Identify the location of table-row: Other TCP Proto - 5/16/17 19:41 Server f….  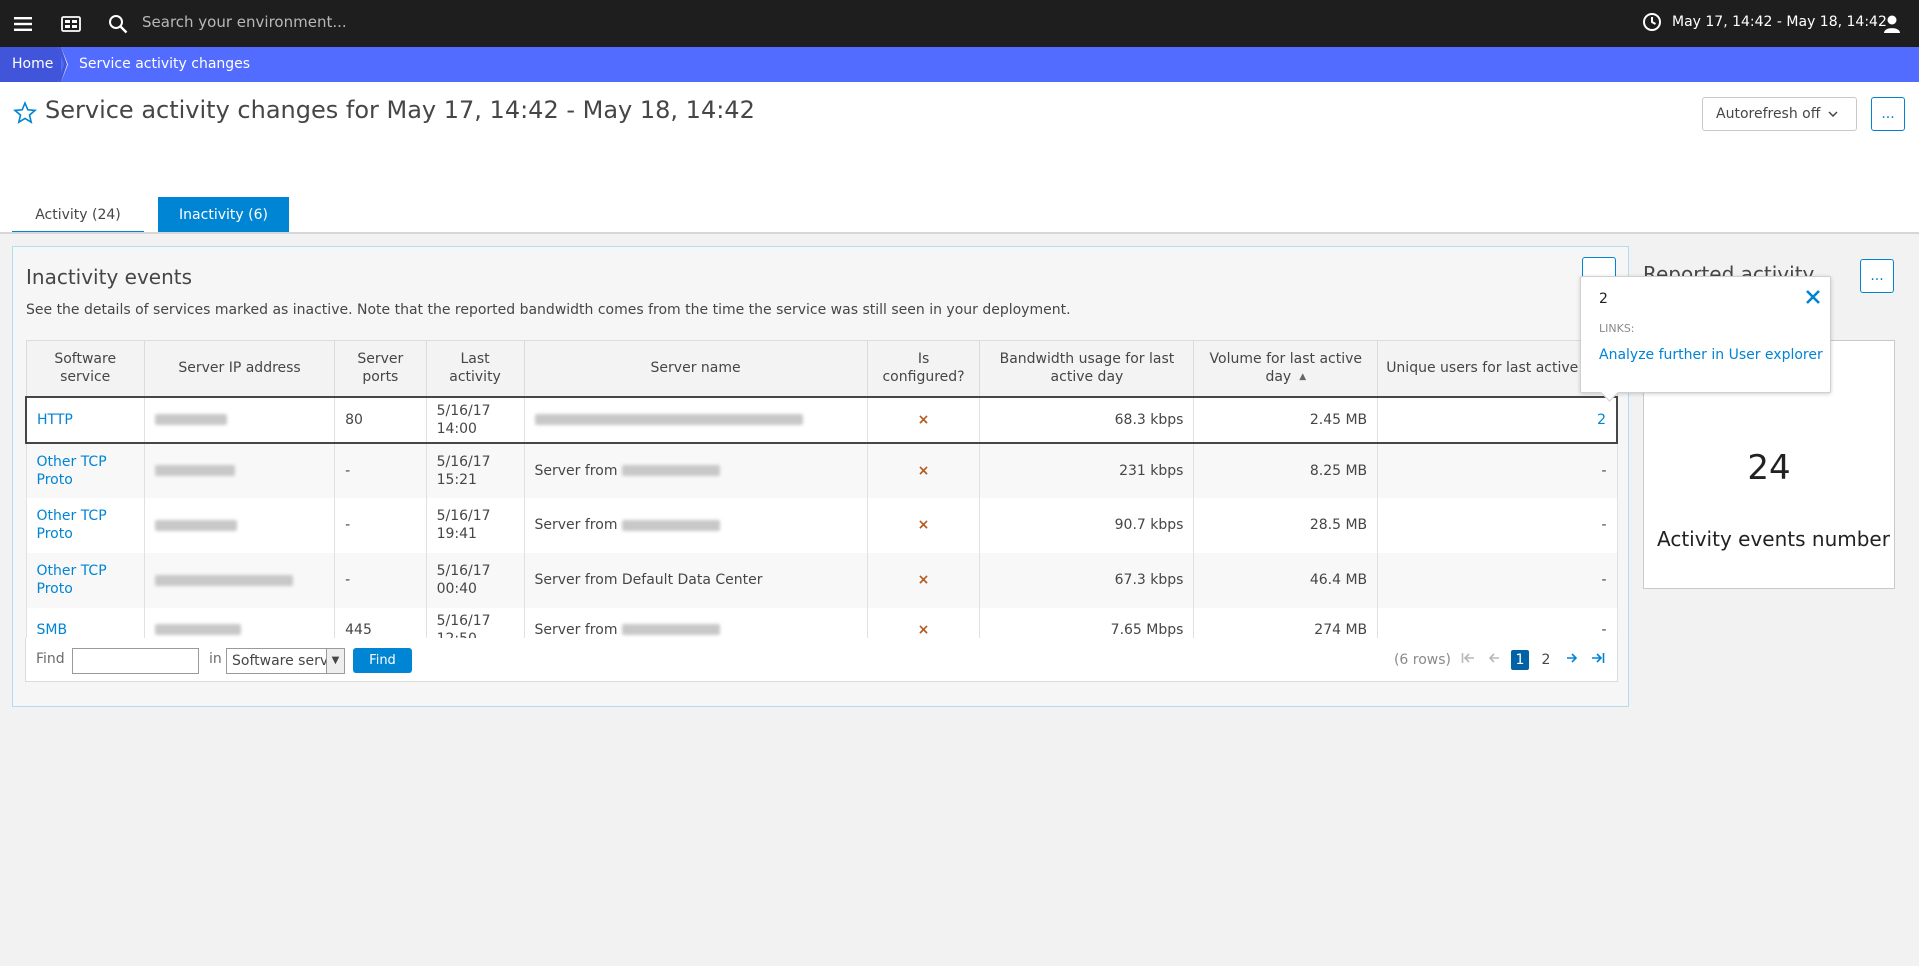
(821, 525).